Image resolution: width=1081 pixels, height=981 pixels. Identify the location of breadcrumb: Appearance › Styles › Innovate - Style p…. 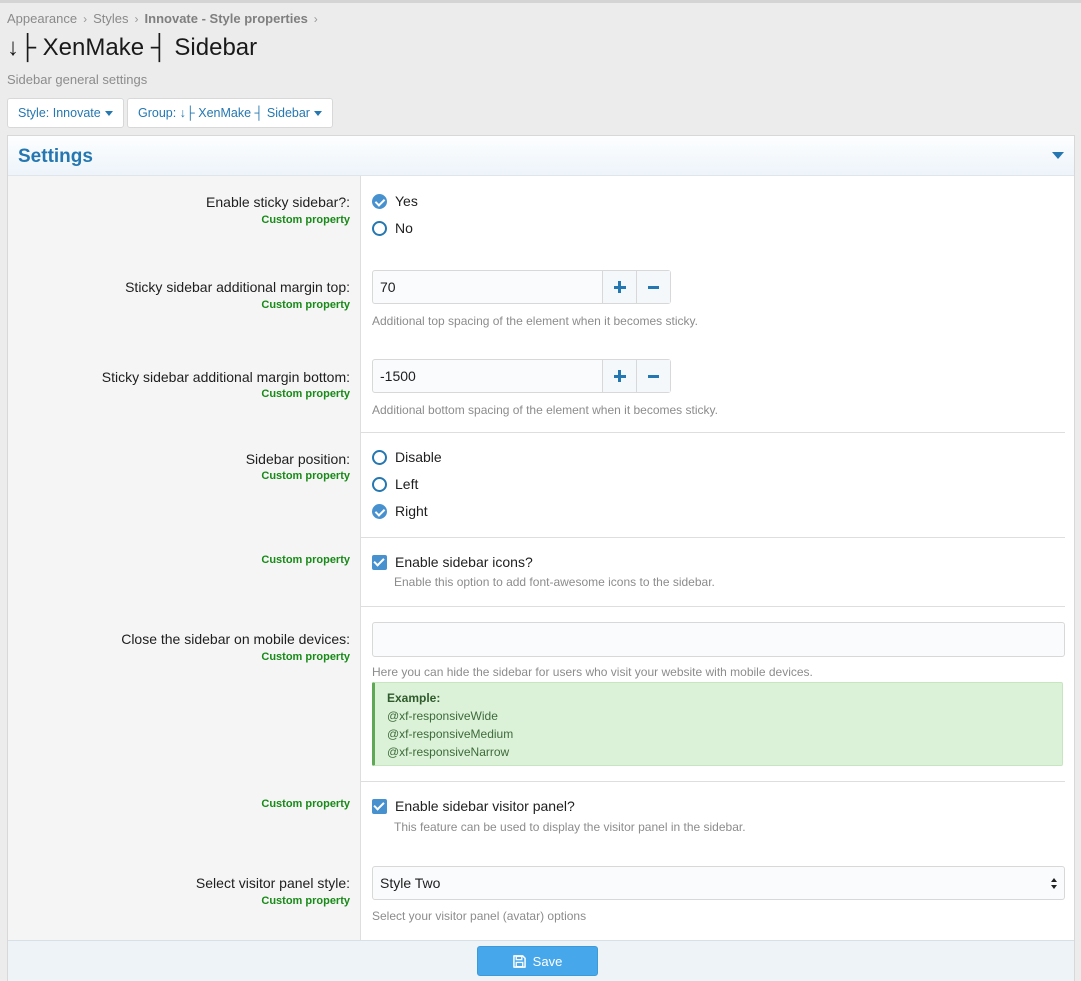
(165, 18).